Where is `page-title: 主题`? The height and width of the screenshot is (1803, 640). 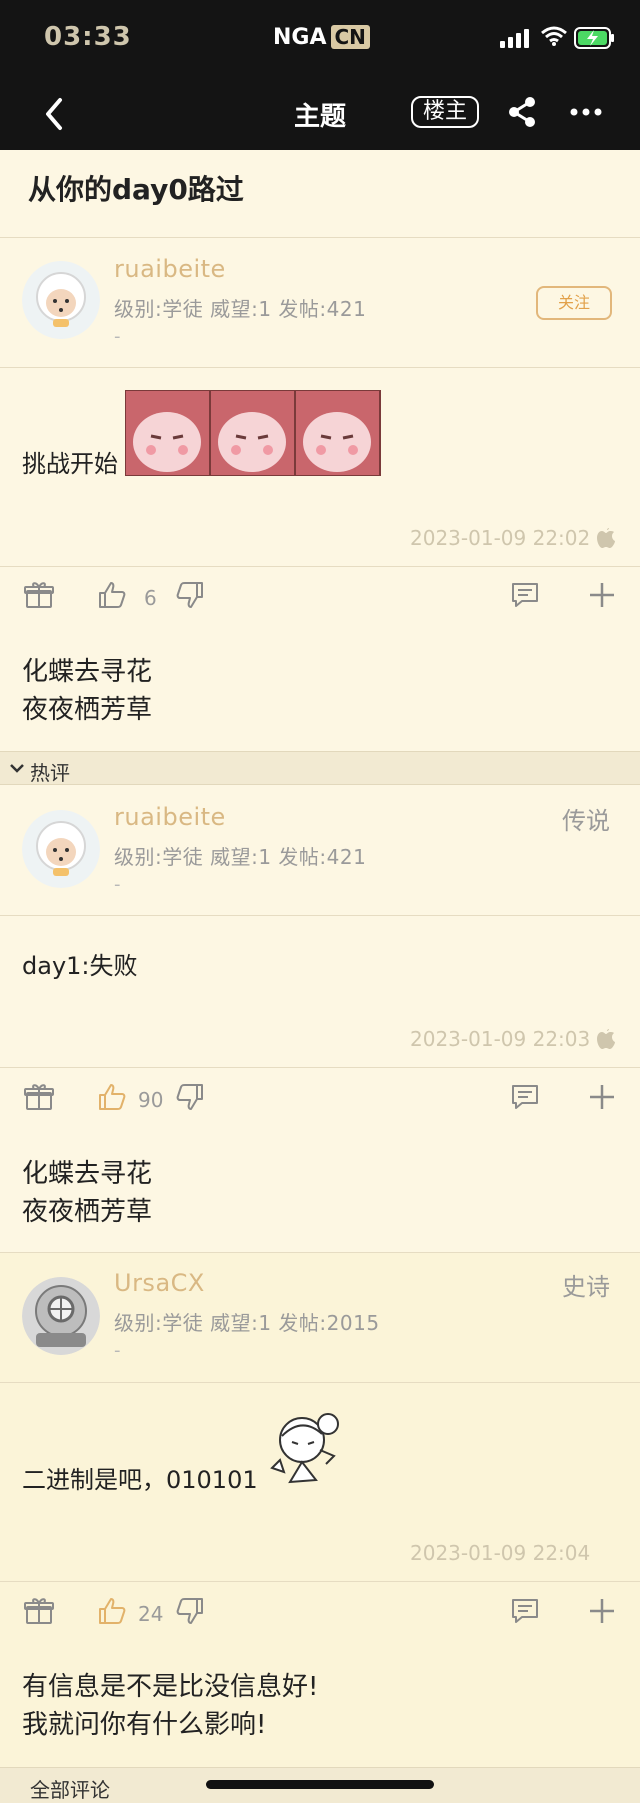
page-title: 主题 is located at coordinates (319, 117).